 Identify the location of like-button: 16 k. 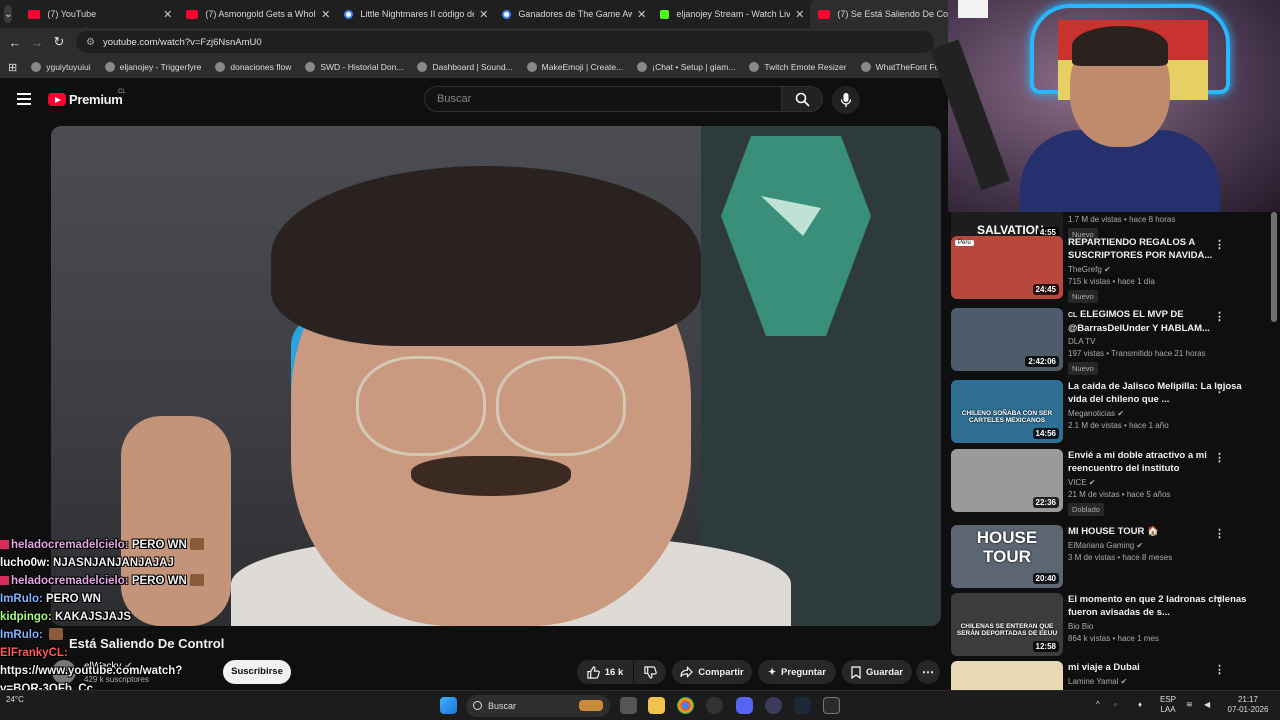
(605, 672).